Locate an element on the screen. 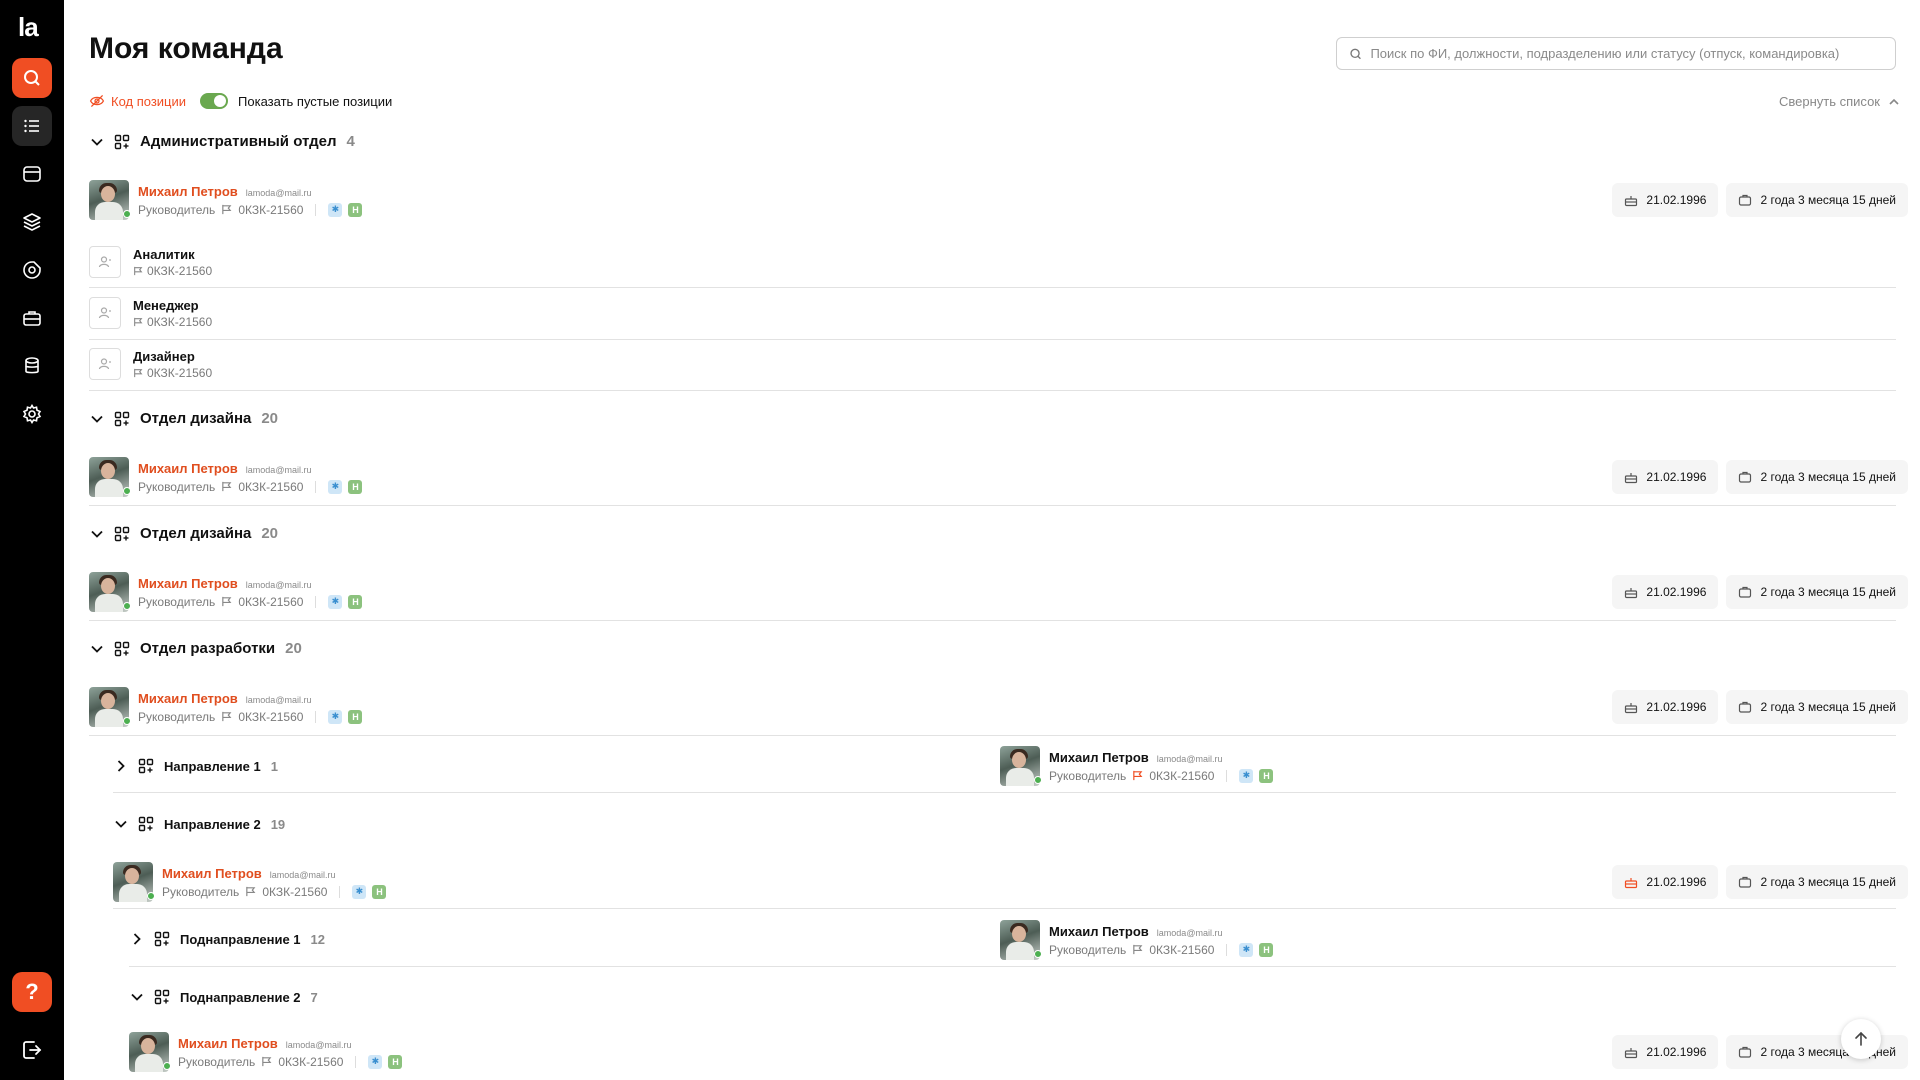 This screenshot has height=1080, width=1920. layers-nav-button is located at coordinates (32, 222).